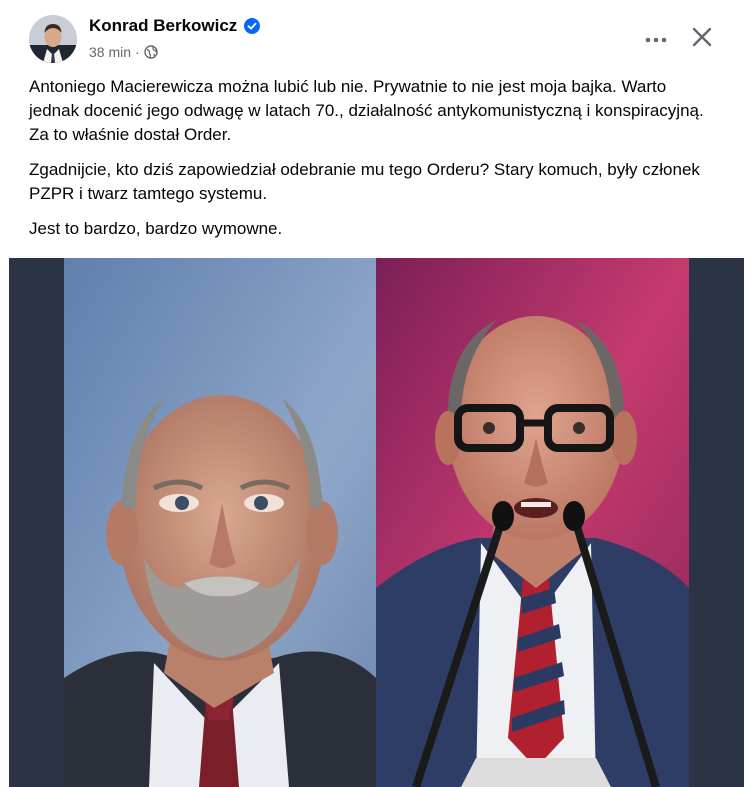  I want to click on post-timestamp: 38 min, so click(110, 52).